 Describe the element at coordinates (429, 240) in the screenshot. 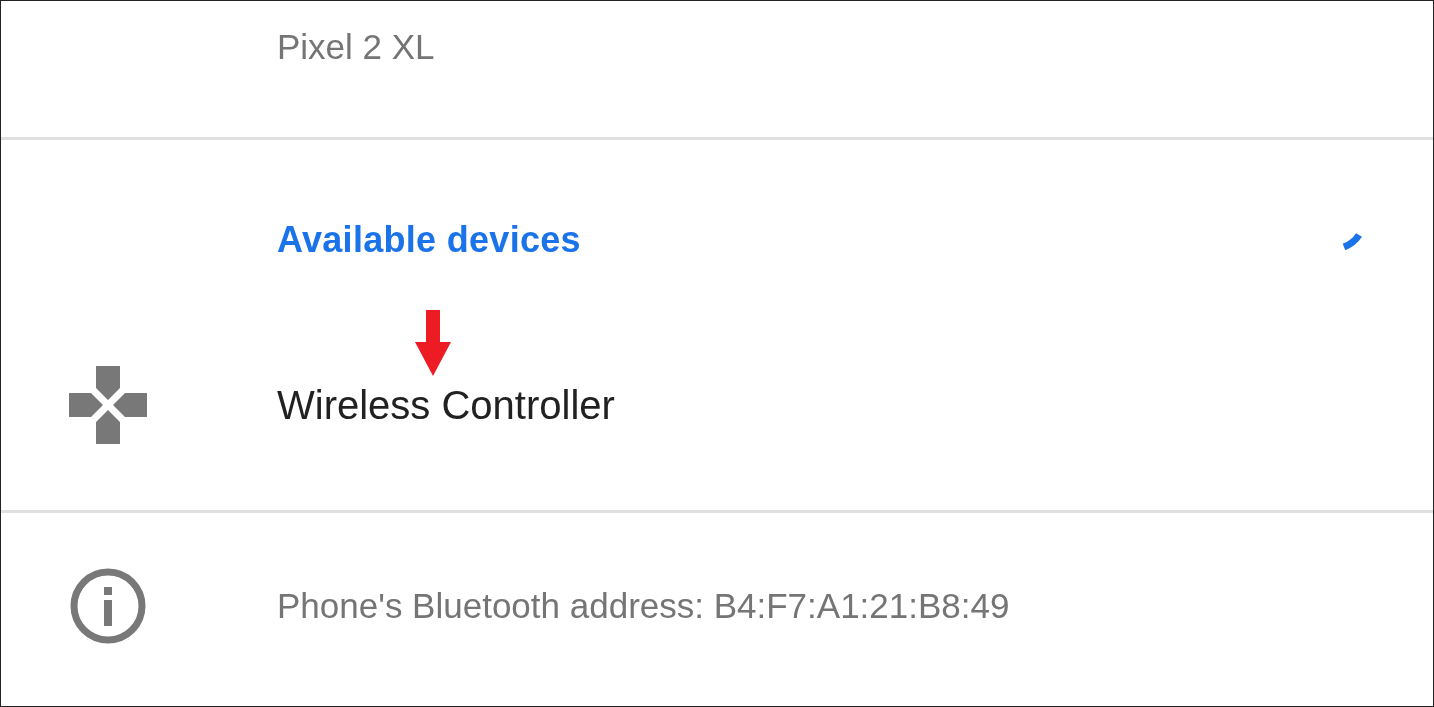

I see `section-title: Available devices` at that location.